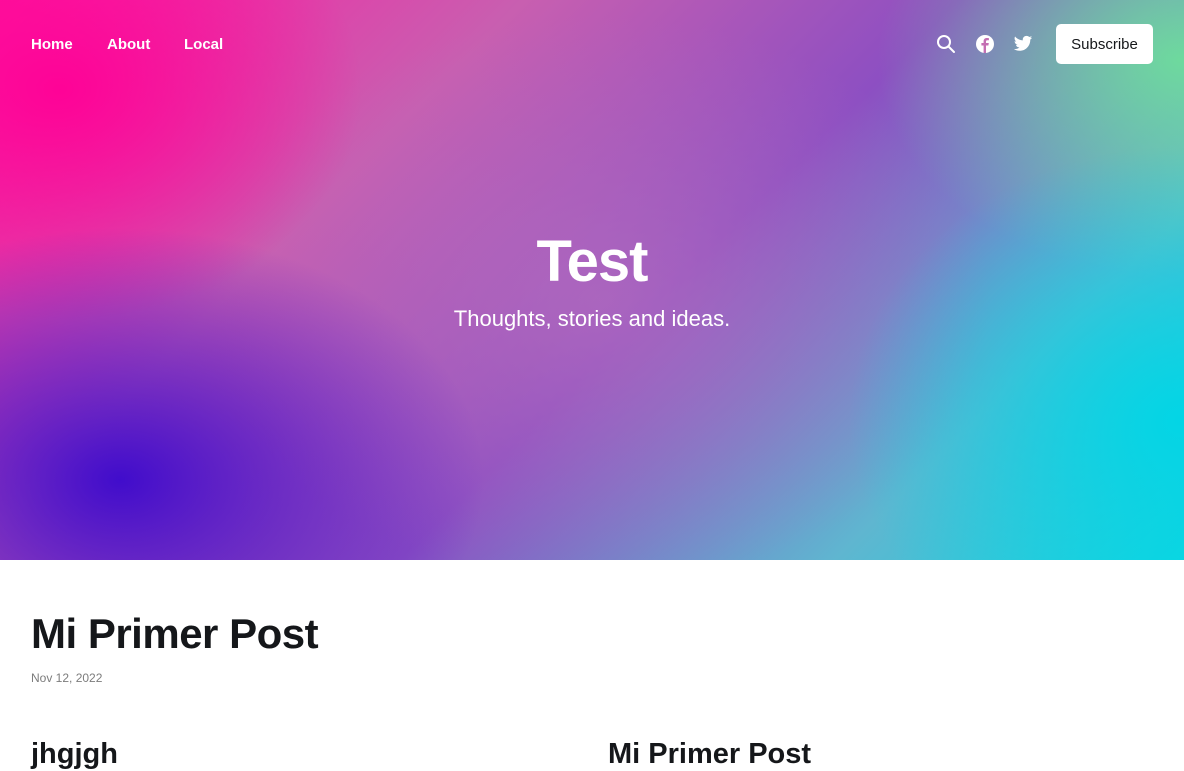  I want to click on subscribe-button: Subscribe, so click(1104, 44).